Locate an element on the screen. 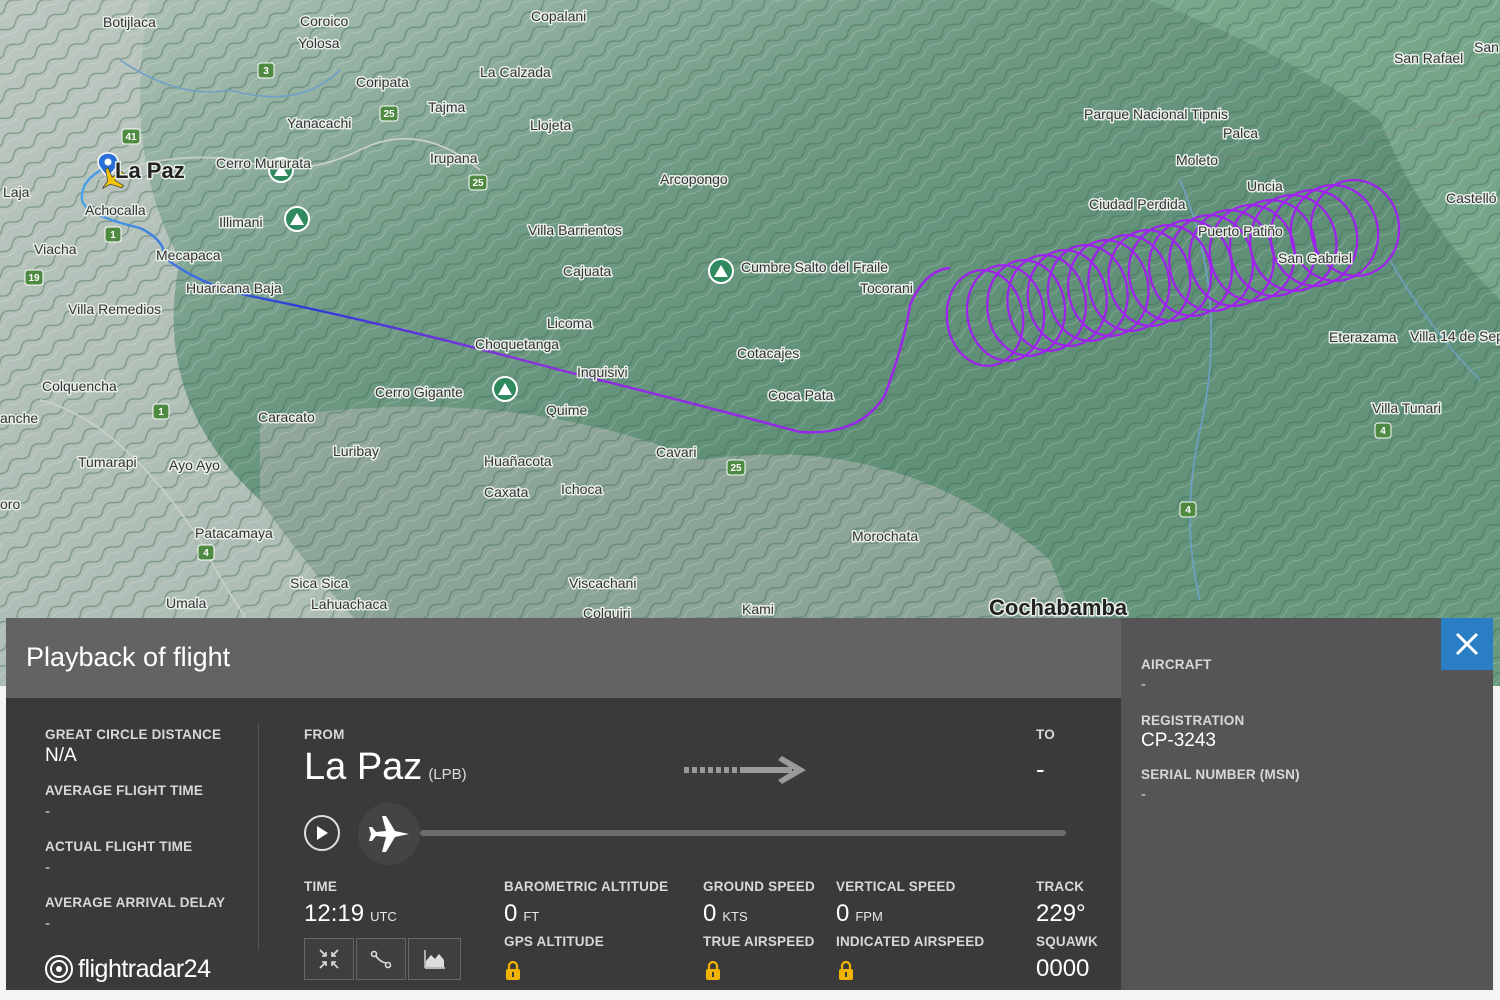 Image resolution: width=1500 pixels, height=1000 pixels. map-label: Cerro Gigante is located at coordinates (419, 392).